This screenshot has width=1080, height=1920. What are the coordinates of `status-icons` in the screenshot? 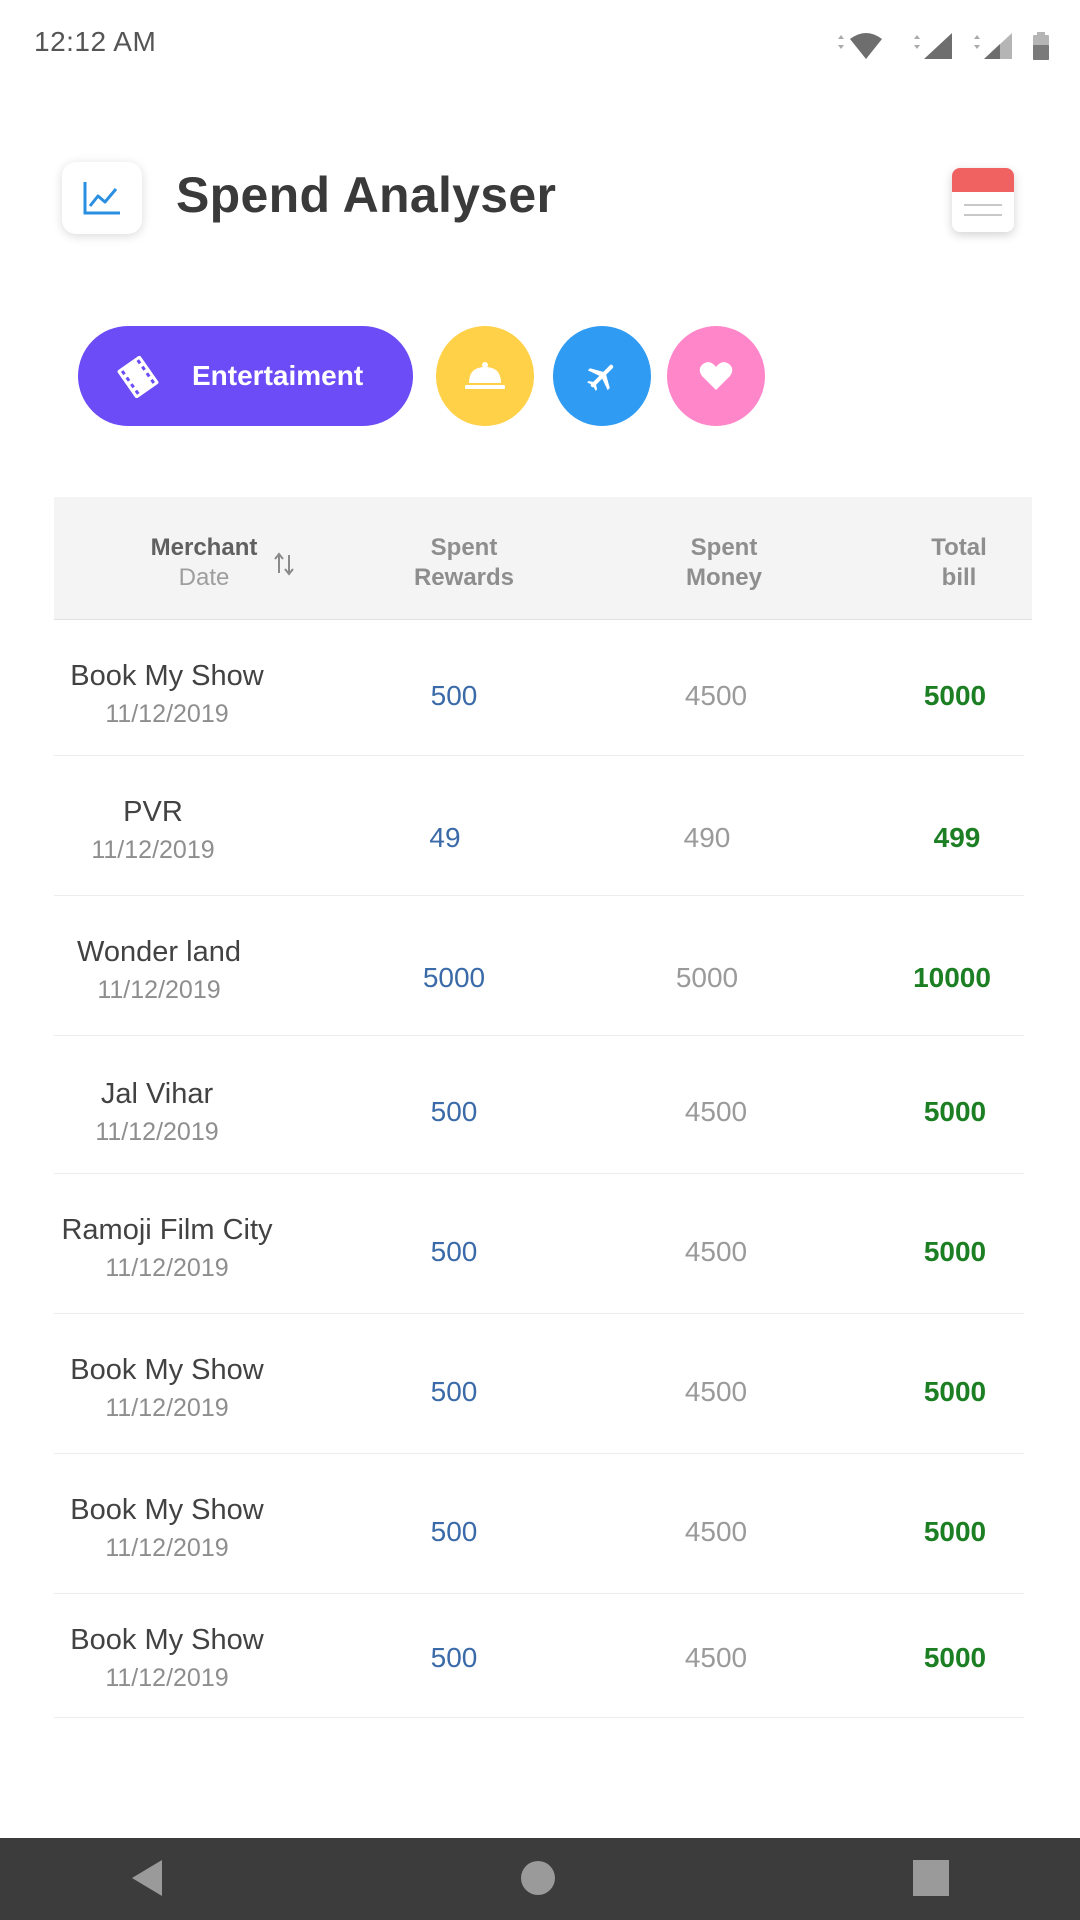 It's located at (942, 46).